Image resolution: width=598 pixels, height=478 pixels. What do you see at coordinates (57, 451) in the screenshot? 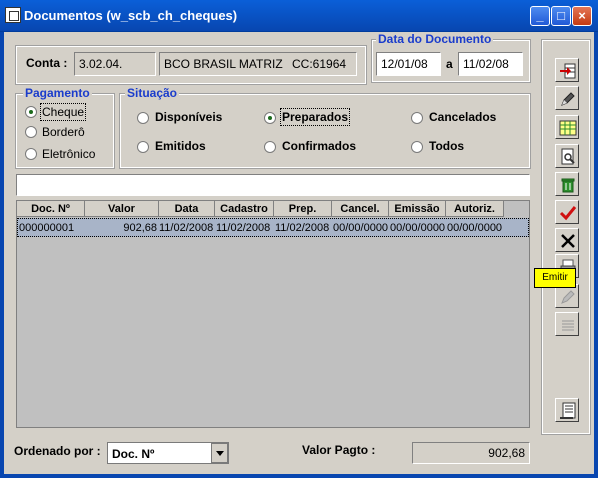
I see `order-label: Ordenado por :` at bounding box center [57, 451].